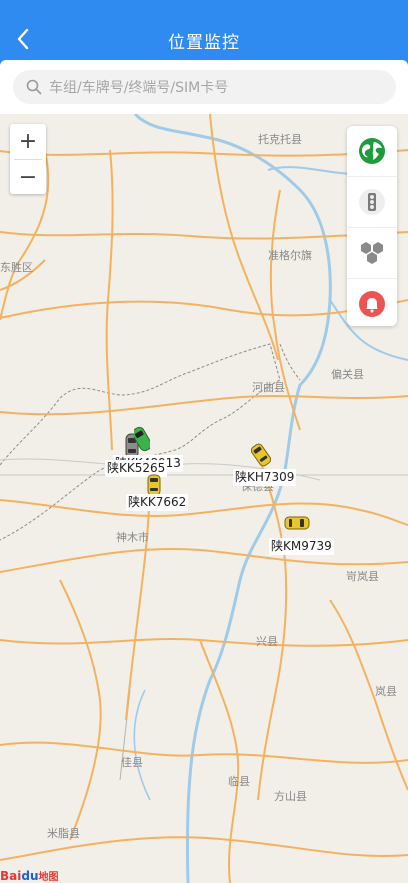 This screenshot has height=883, width=408. I want to click on cluster-button, so click(372, 253).